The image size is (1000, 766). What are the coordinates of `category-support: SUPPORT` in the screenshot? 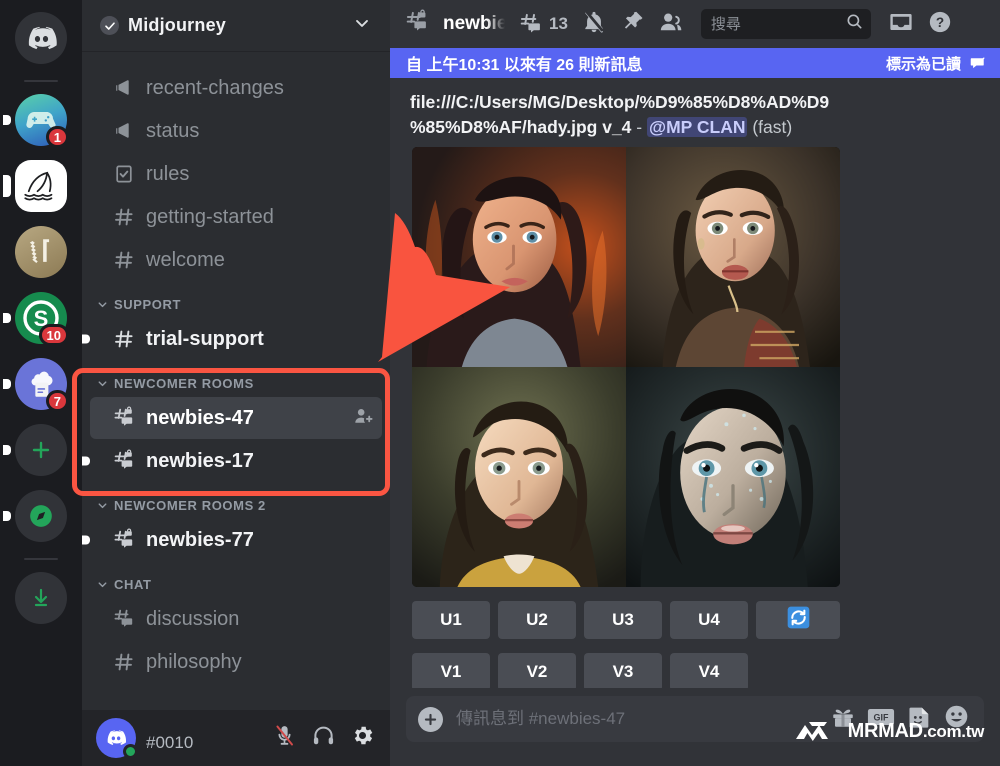 It's located at (236, 299).